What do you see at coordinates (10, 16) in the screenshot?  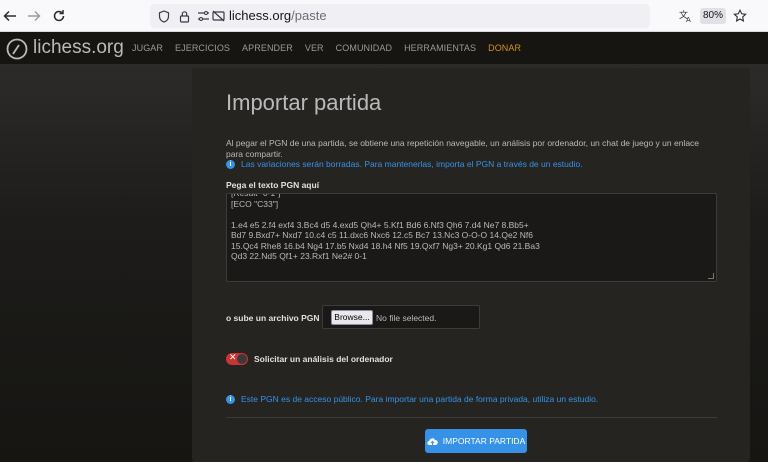 I see `back-icon` at bounding box center [10, 16].